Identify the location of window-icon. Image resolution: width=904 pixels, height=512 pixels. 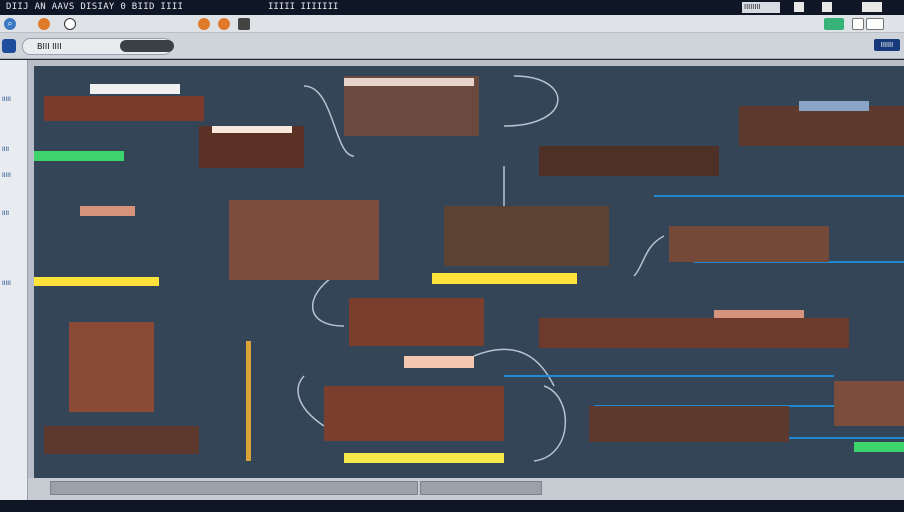
(875, 24).